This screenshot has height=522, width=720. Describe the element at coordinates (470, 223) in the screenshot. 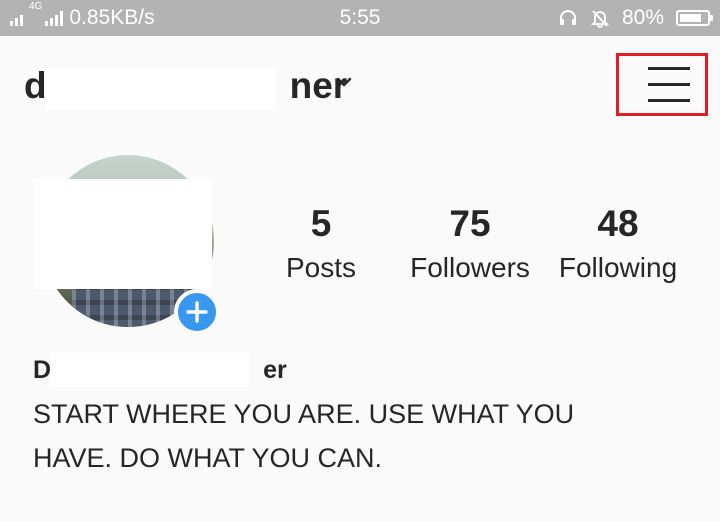

I see `followers-count: 75` at that location.